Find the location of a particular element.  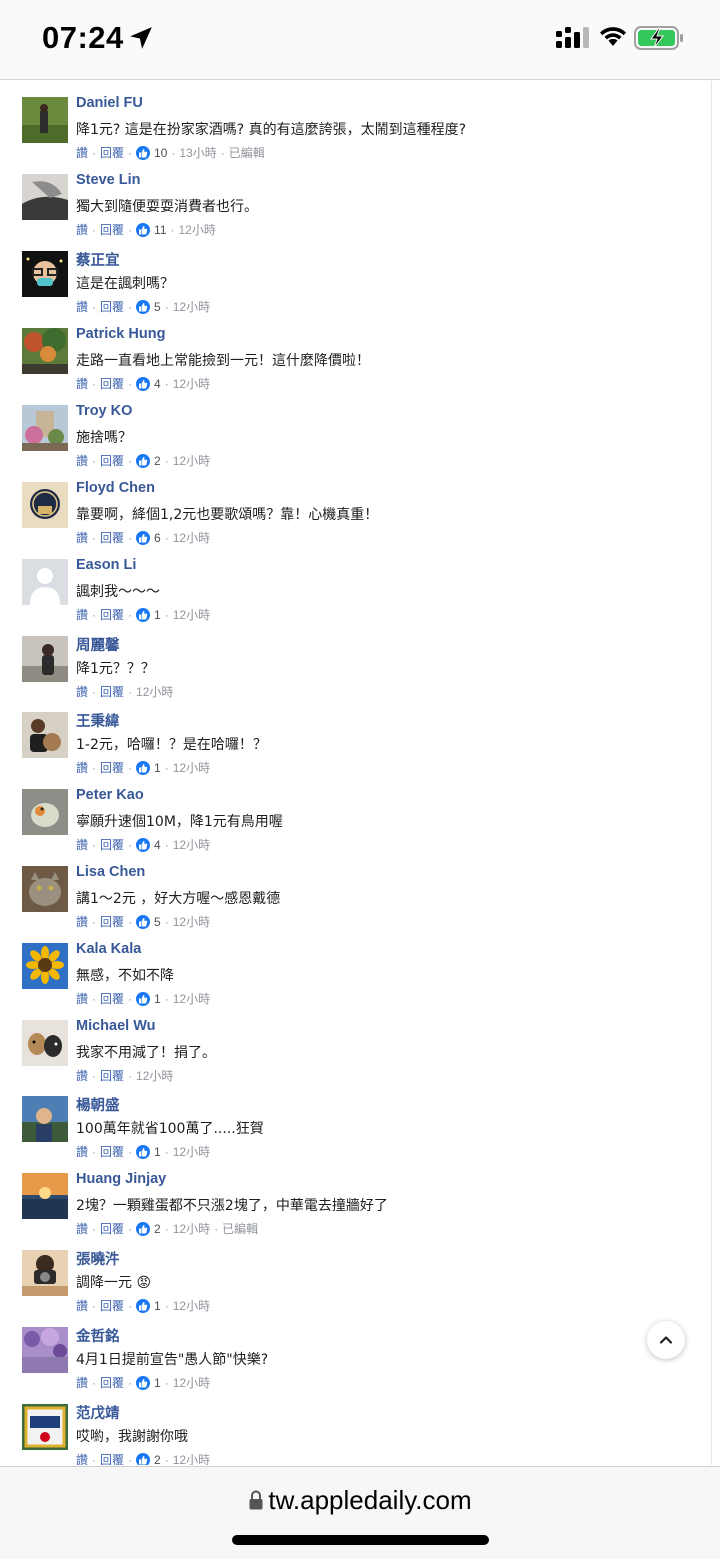

commenter-name: Lisa Chen is located at coordinates (110, 872).